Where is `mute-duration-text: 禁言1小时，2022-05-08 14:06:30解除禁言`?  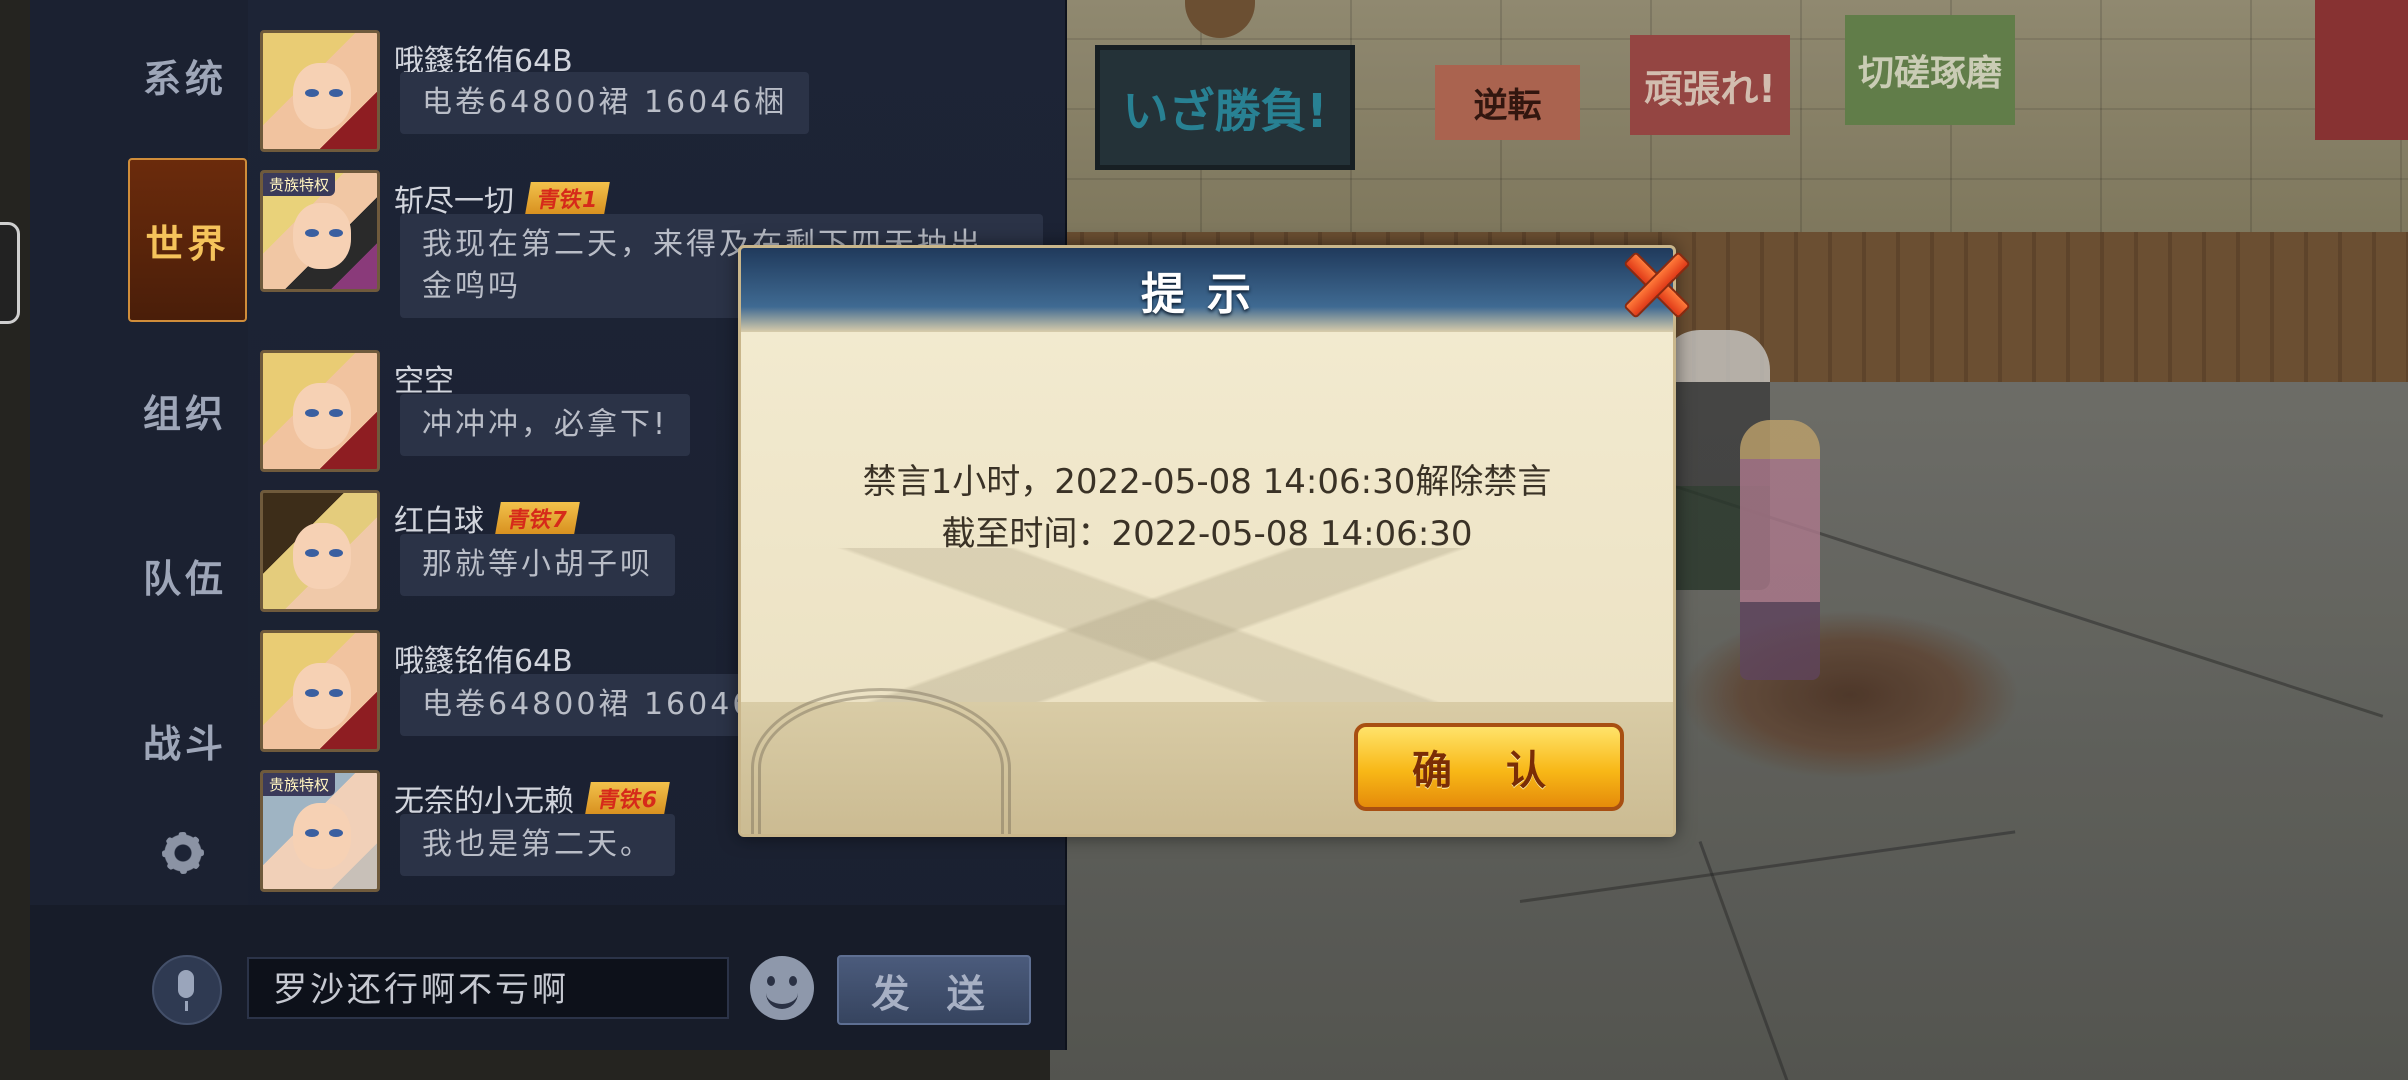 mute-duration-text: 禁言1小时，2022-05-08 14:06:30解除禁言 is located at coordinates (1207, 482).